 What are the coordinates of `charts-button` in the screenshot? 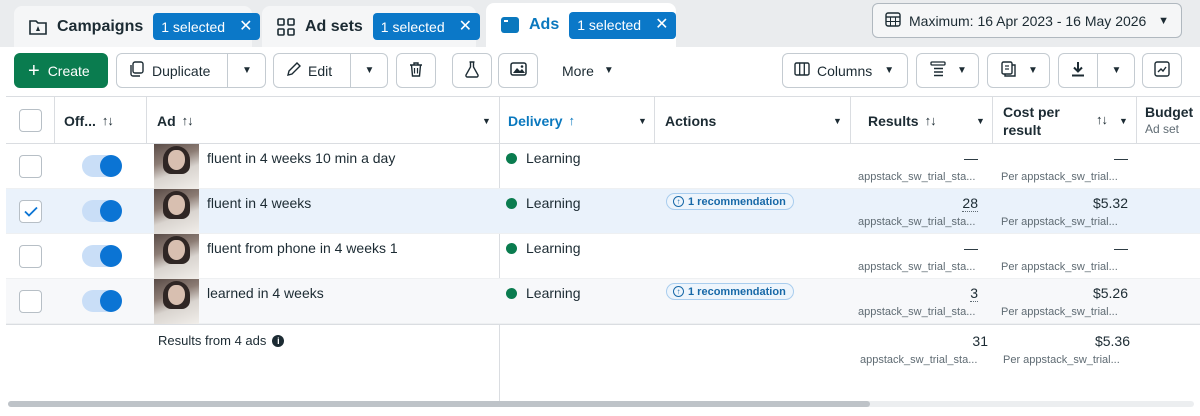 It's located at (1162, 70).